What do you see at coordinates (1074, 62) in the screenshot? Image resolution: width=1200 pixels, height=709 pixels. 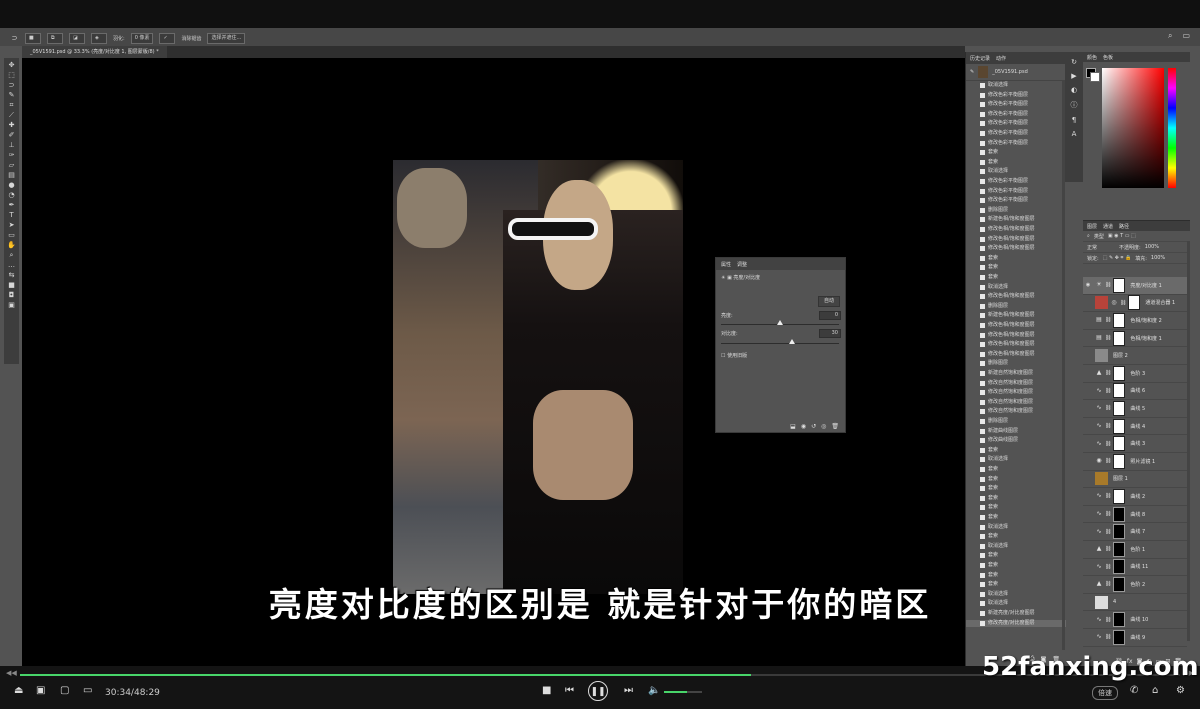 I see `history-panel-icon: ↻` at bounding box center [1074, 62].